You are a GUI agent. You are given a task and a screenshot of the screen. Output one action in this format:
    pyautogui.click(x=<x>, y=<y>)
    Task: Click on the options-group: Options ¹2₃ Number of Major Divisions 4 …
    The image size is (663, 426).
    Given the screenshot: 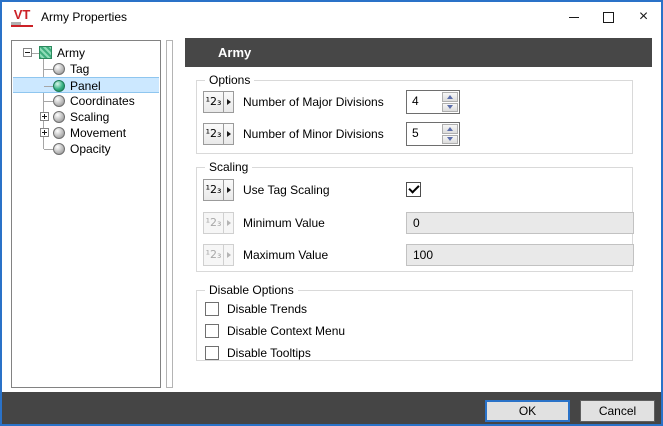 What is the action you would take?
    pyautogui.click(x=414, y=113)
    